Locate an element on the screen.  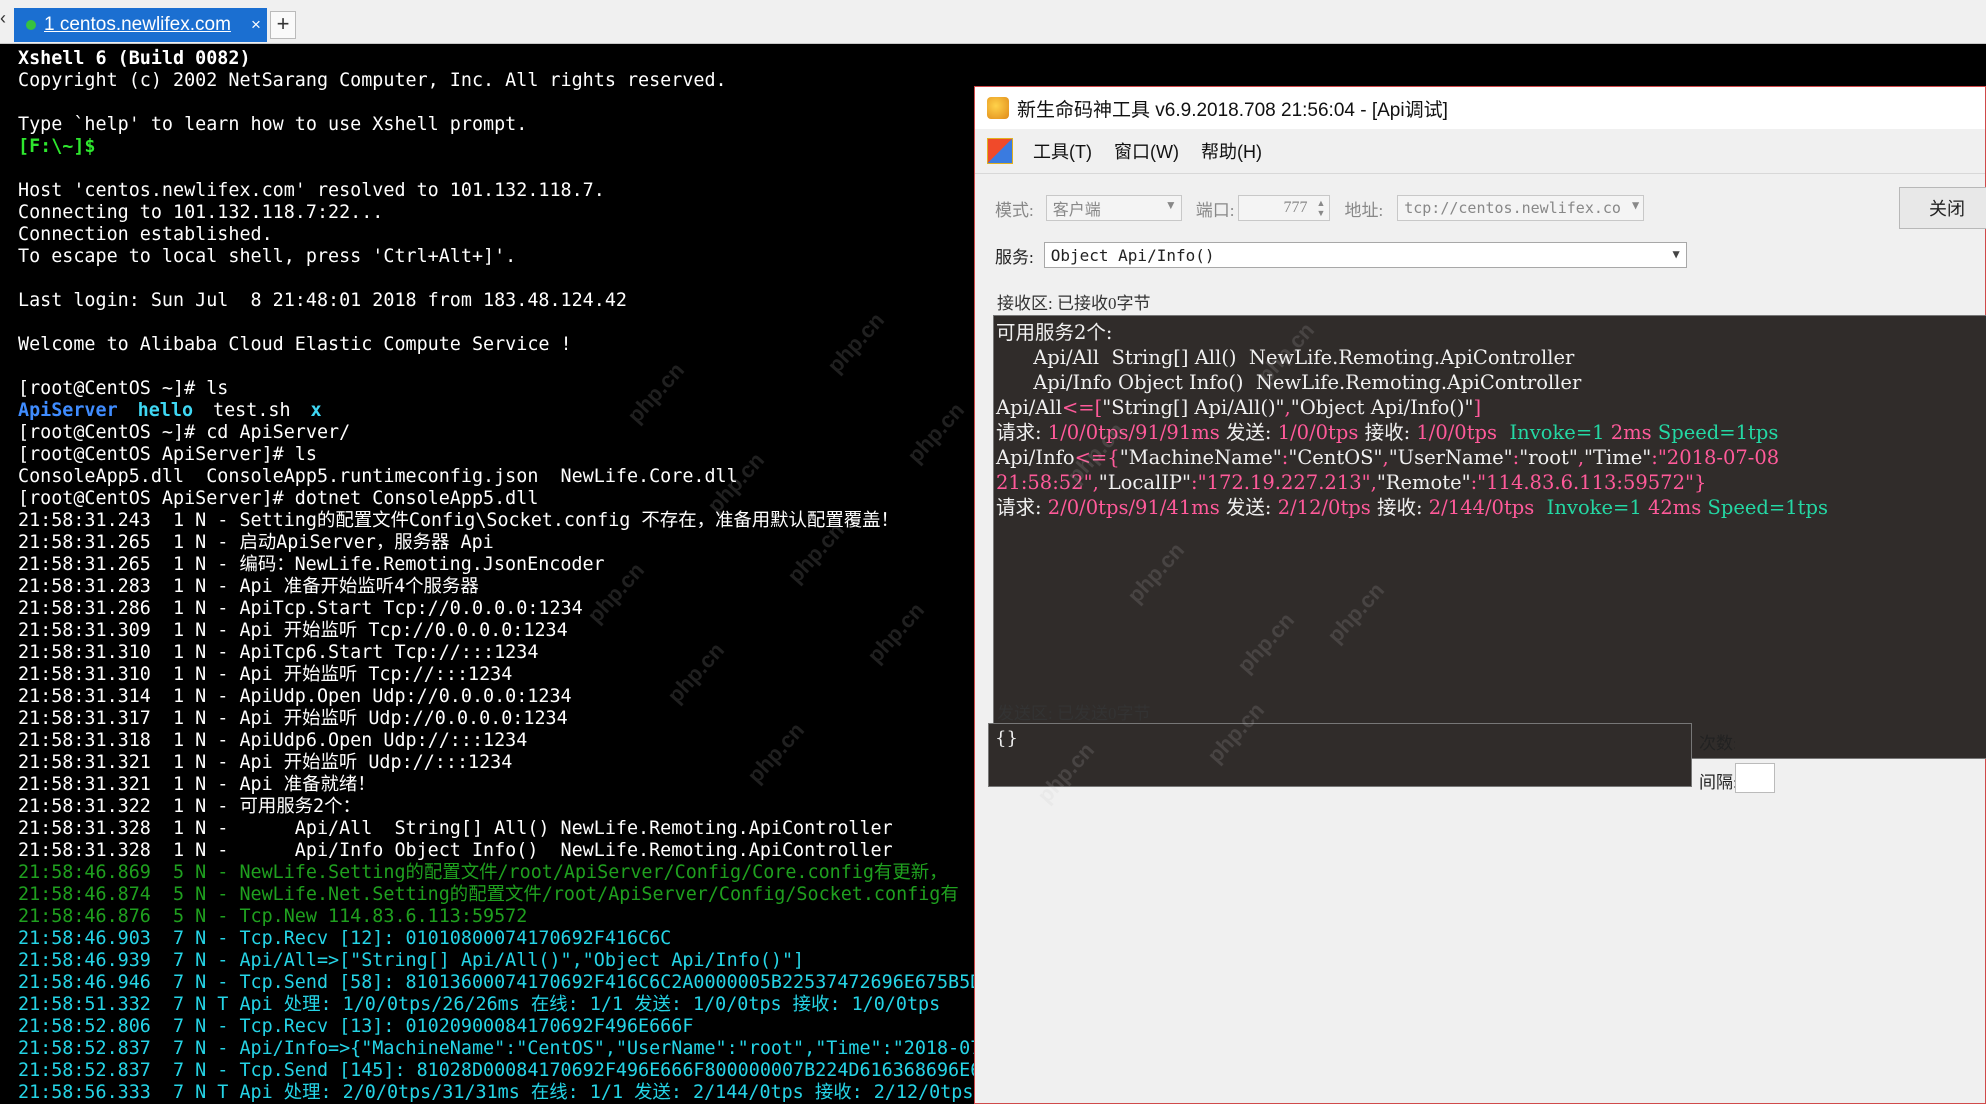
mode-value: 客户端 is located at coordinates (1076, 210).